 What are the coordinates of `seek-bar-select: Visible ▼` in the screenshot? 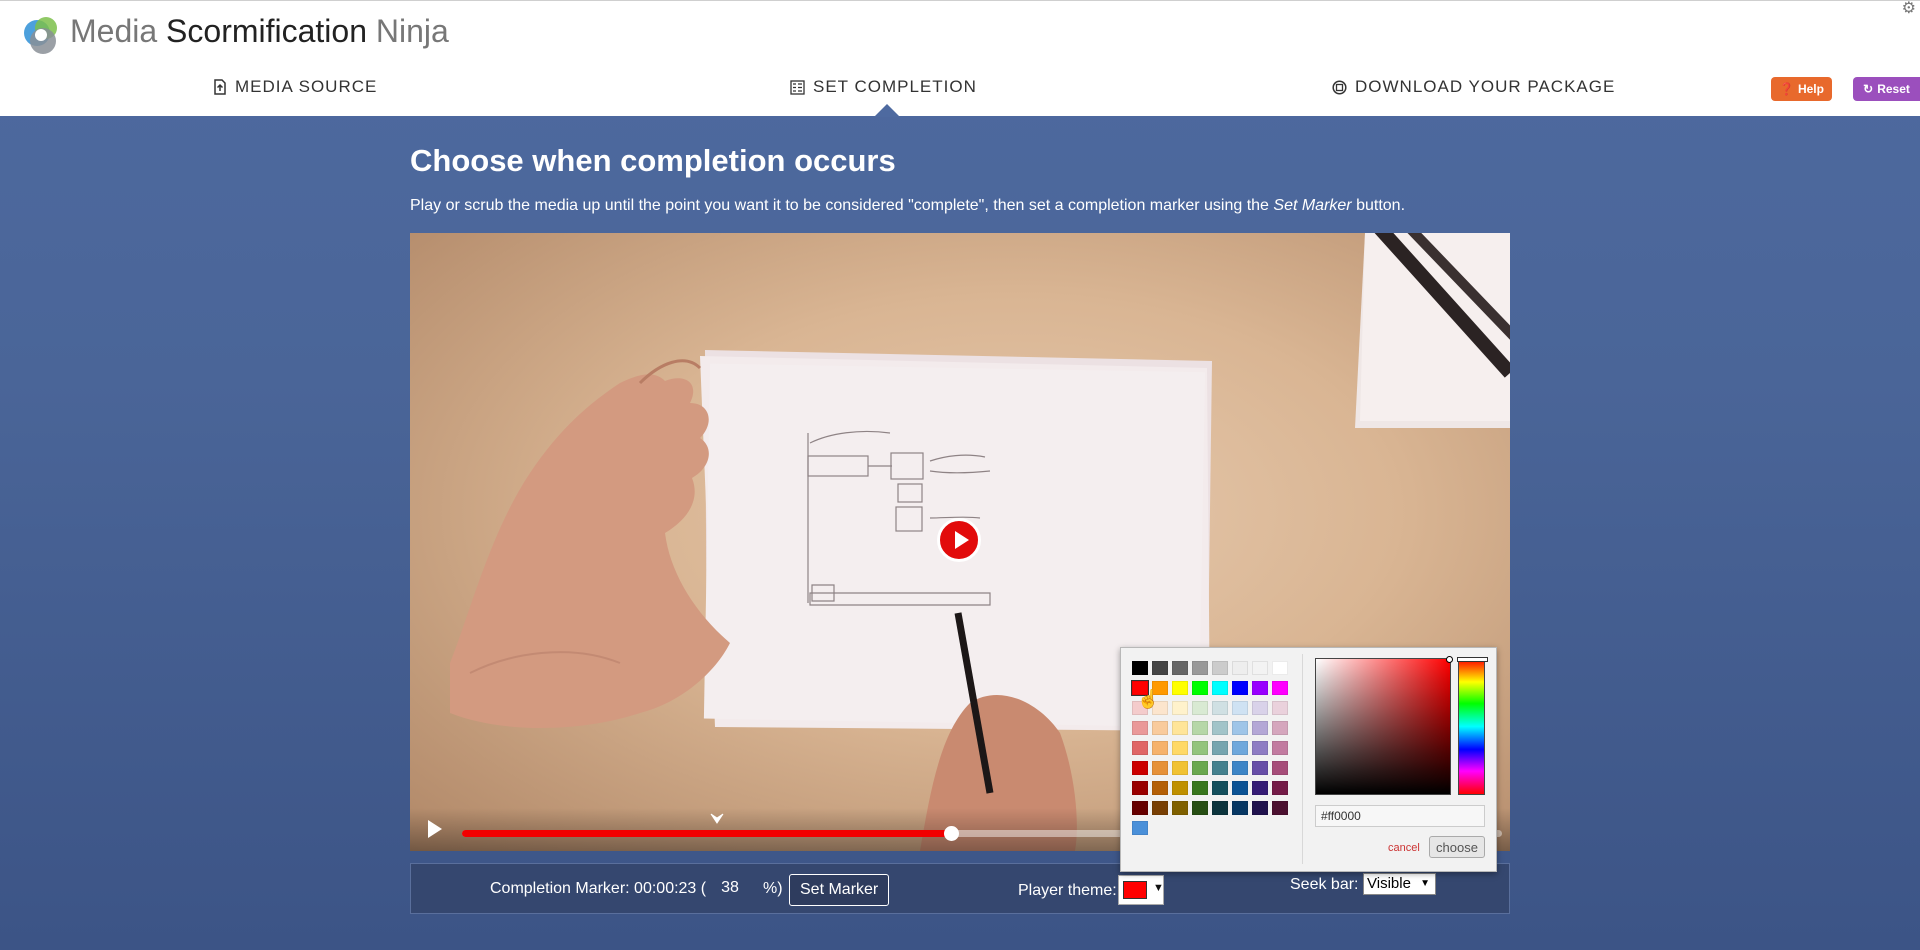 It's located at (1399, 884).